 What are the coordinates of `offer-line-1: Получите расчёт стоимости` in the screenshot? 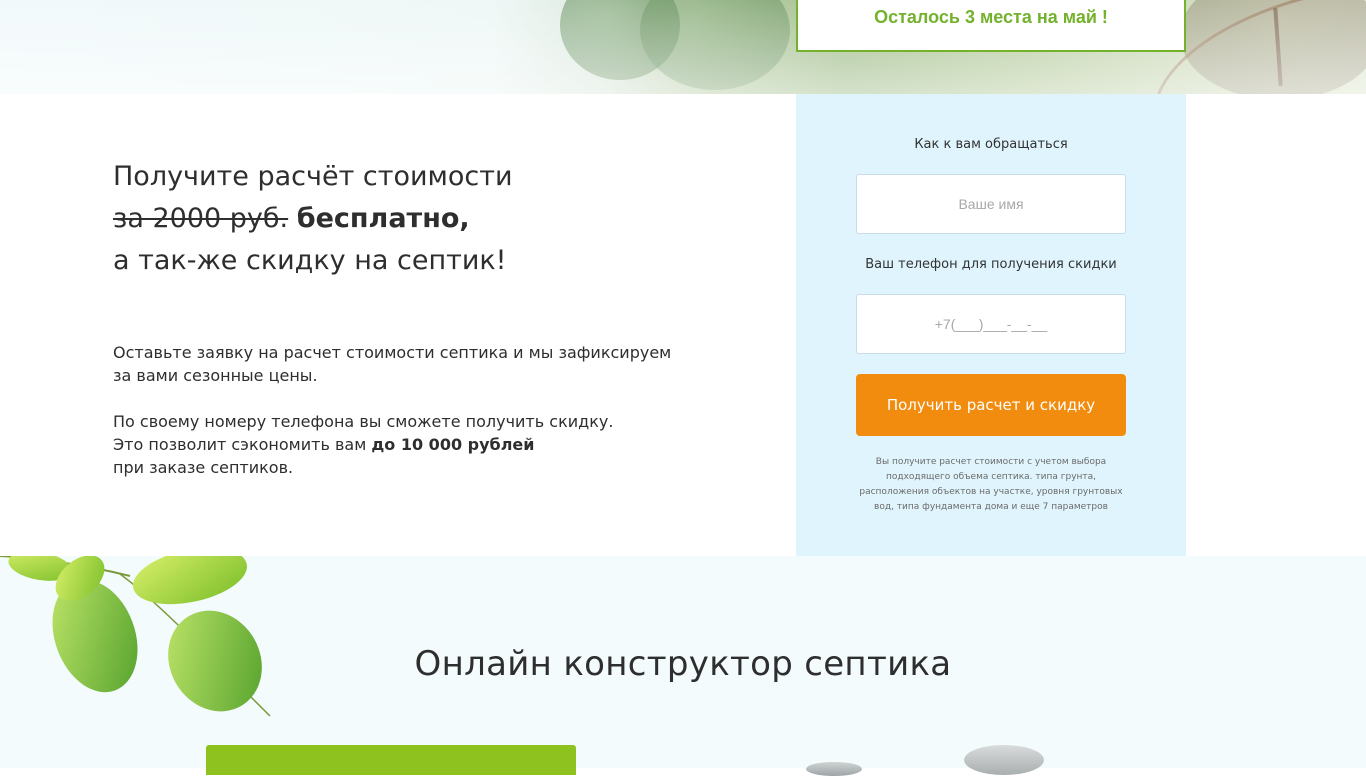 It's located at (313, 176).